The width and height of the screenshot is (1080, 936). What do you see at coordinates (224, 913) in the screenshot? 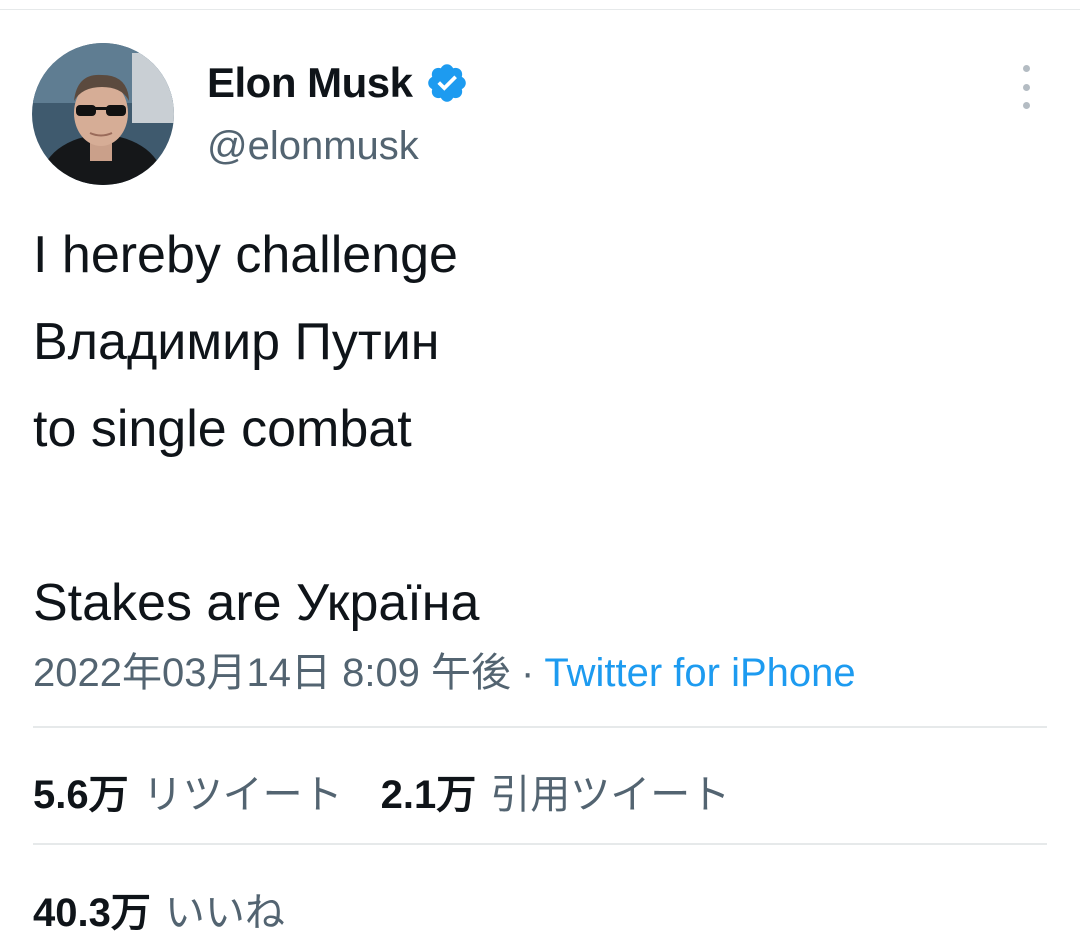
I see `likes-label: いいね` at bounding box center [224, 913].